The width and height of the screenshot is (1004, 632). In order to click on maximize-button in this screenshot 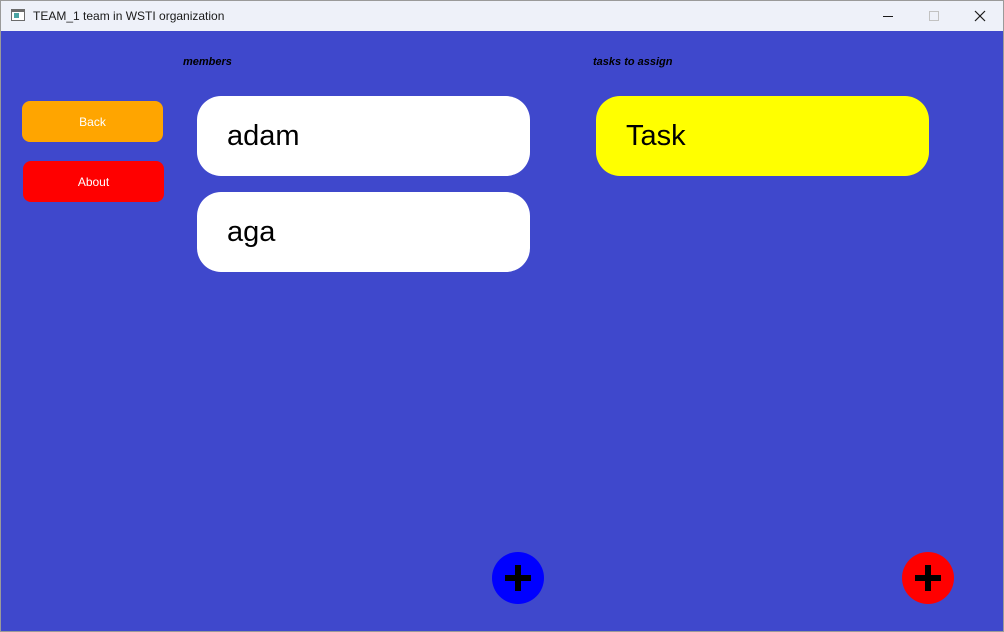, I will do `click(934, 16)`.